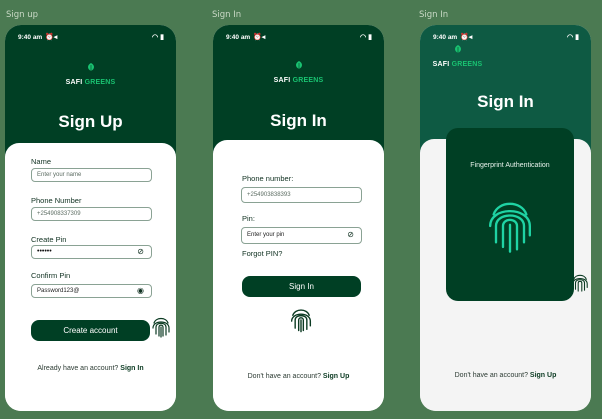  Describe the element at coordinates (51, 275) in the screenshot. I see `confirm-pin-label: Confirm Pin` at that location.